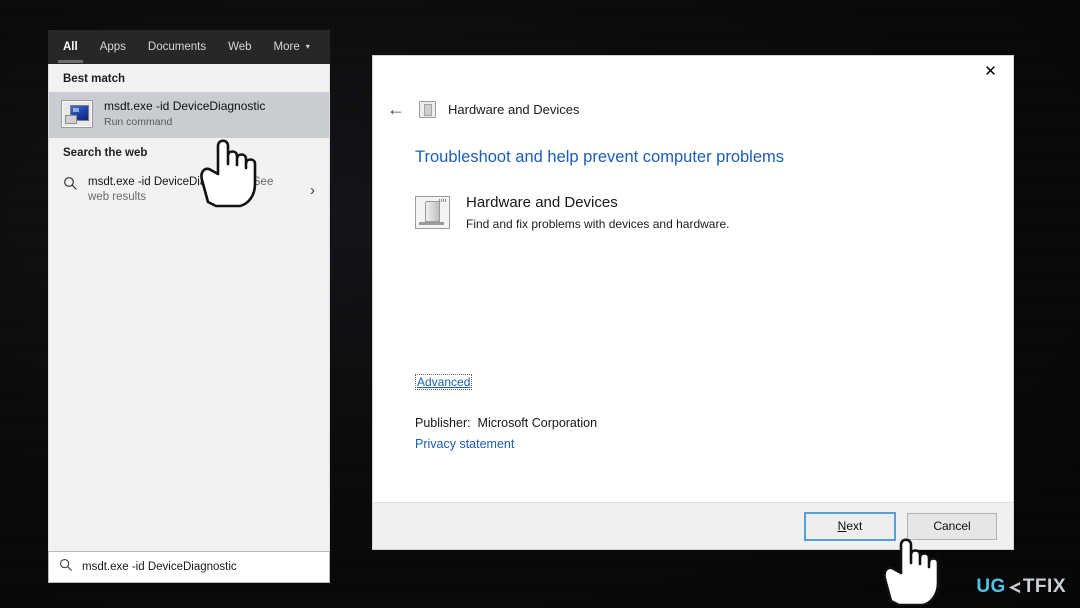 Image resolution: width=1080 pixels, height=608 pixels. Describe the element at coordinates (159, 567) in the screenshot. I see `search-input-value: msdt.exe -id DeviceDiagnostic` at that location.